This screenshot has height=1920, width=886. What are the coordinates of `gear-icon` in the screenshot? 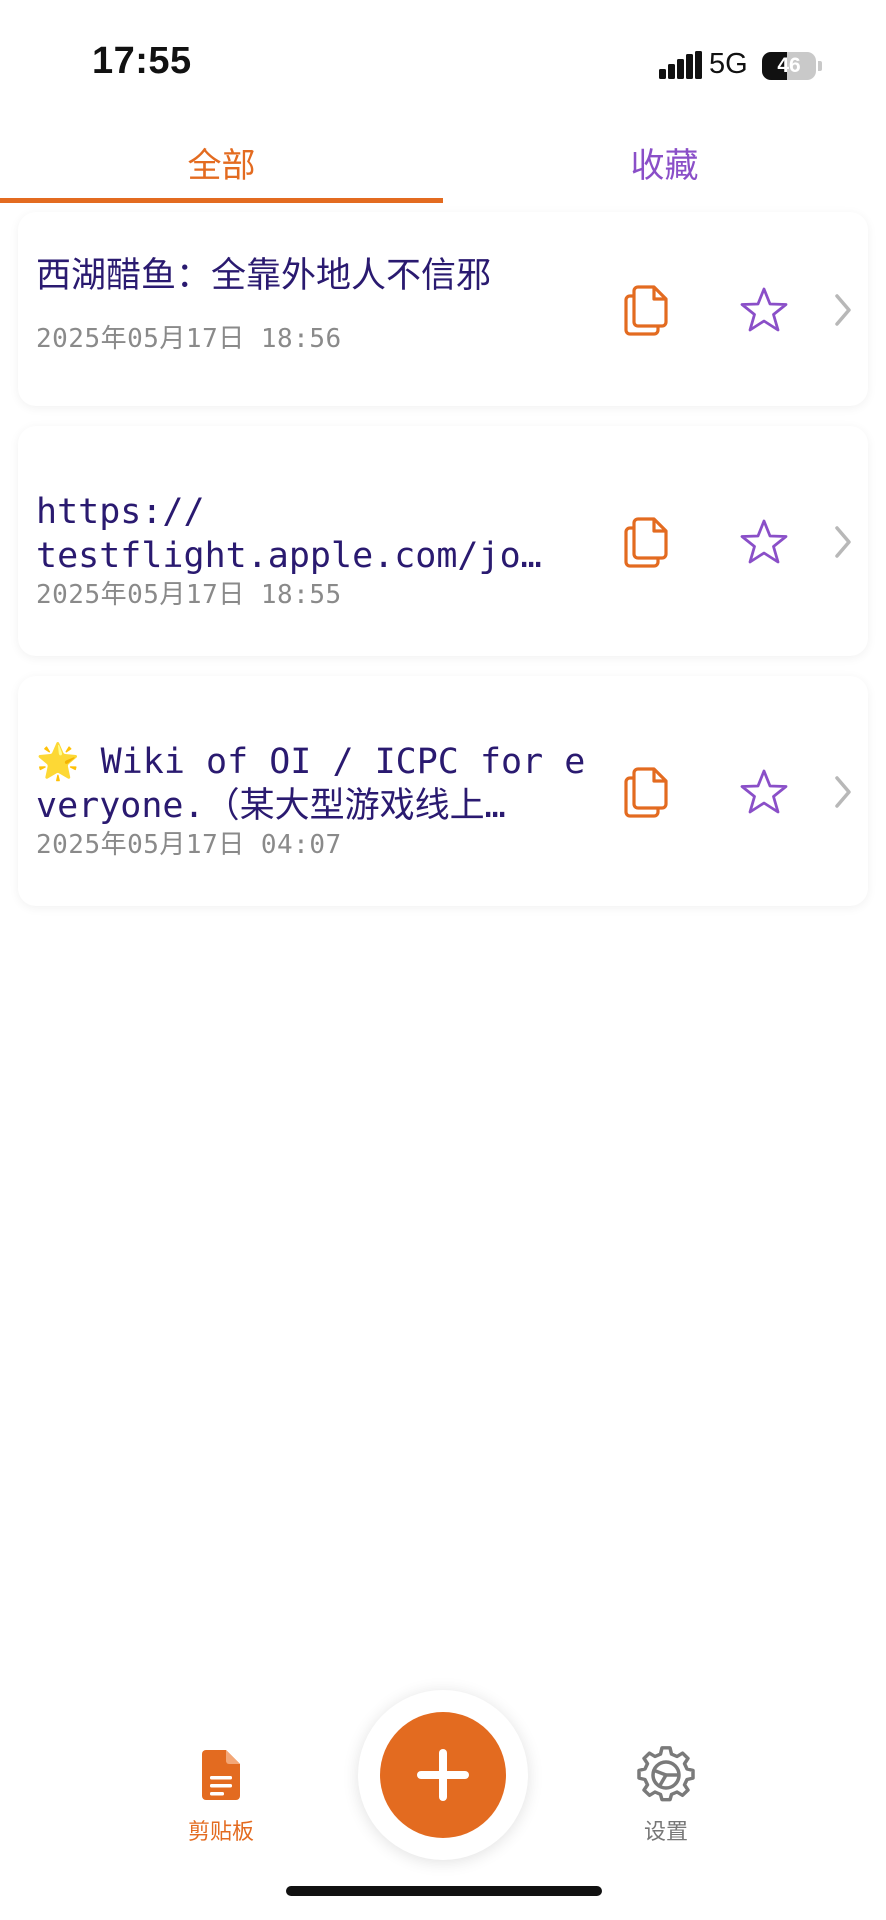 It's located at (666, 1774).